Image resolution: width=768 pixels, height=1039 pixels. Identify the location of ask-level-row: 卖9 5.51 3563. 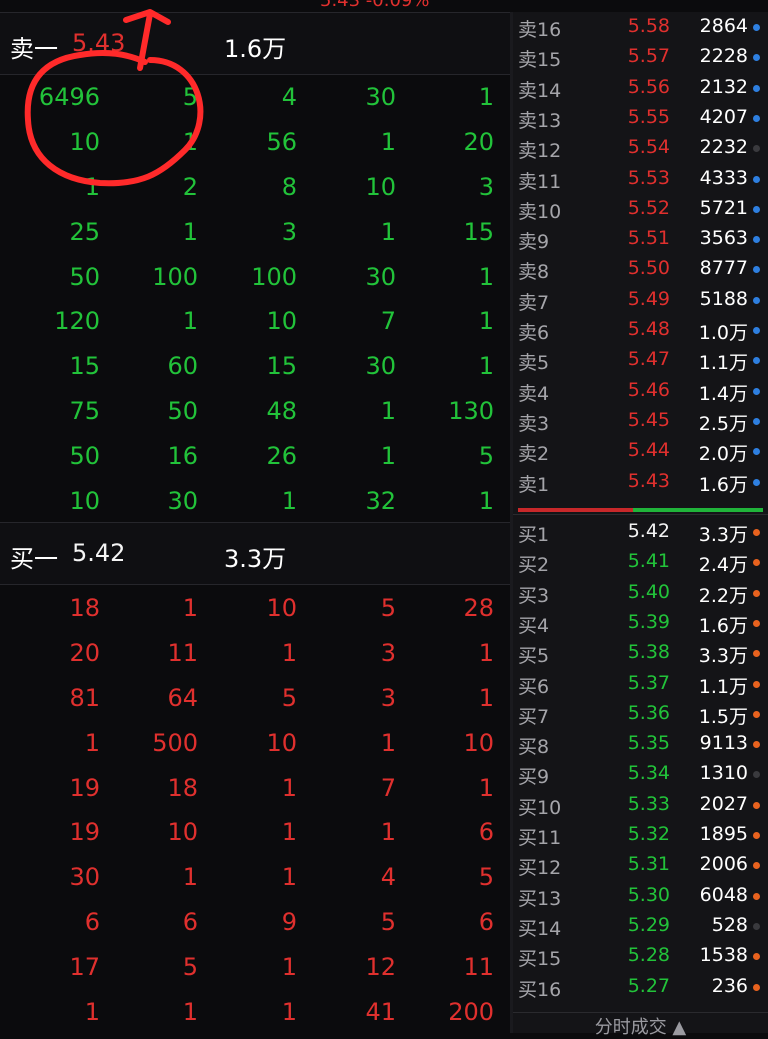
(640, 239).